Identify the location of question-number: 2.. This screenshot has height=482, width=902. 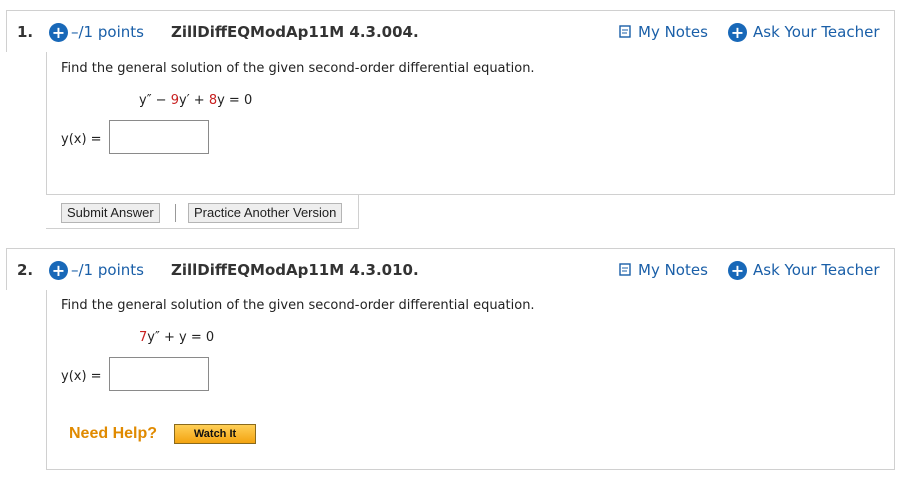
(25, 270).